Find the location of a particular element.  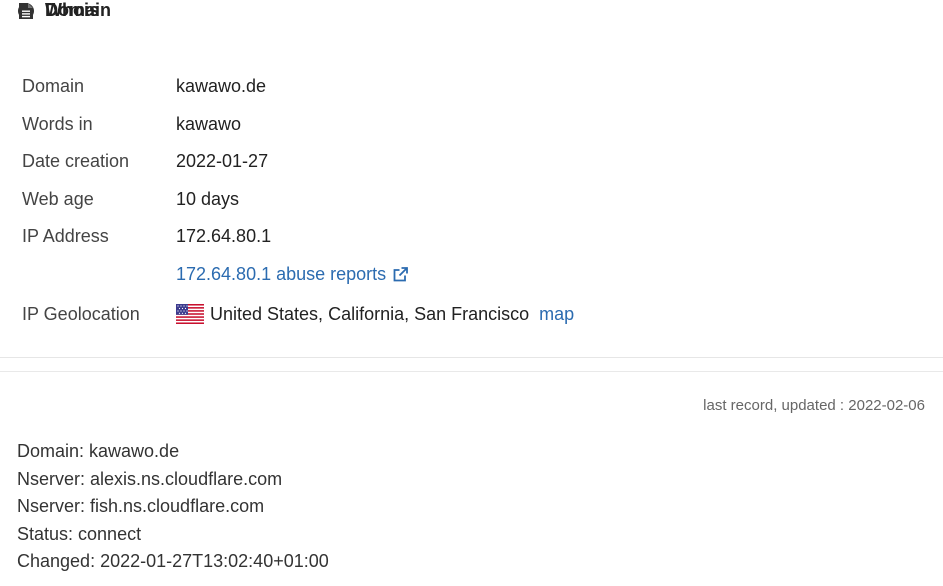

ip-address-link: 172.64.80.1 is located at coordinates (223, 236).